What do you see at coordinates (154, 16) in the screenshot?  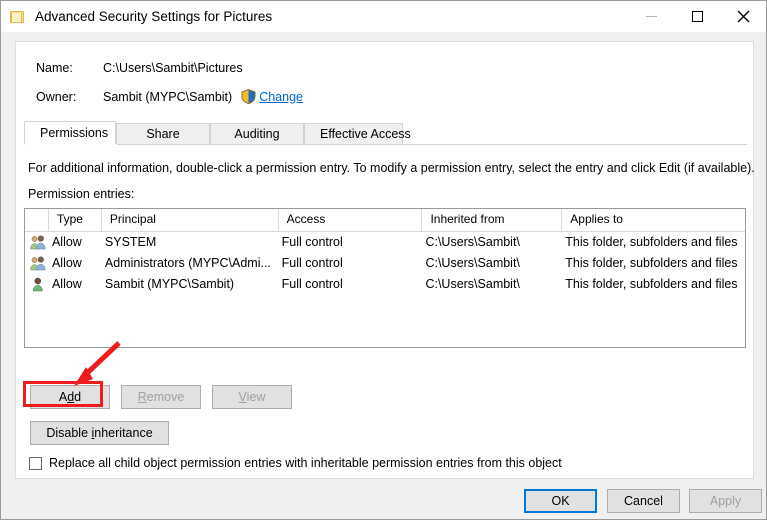 I see `window-title: Advanced Security Settings for Pictures` at bounding box center [154, 16].